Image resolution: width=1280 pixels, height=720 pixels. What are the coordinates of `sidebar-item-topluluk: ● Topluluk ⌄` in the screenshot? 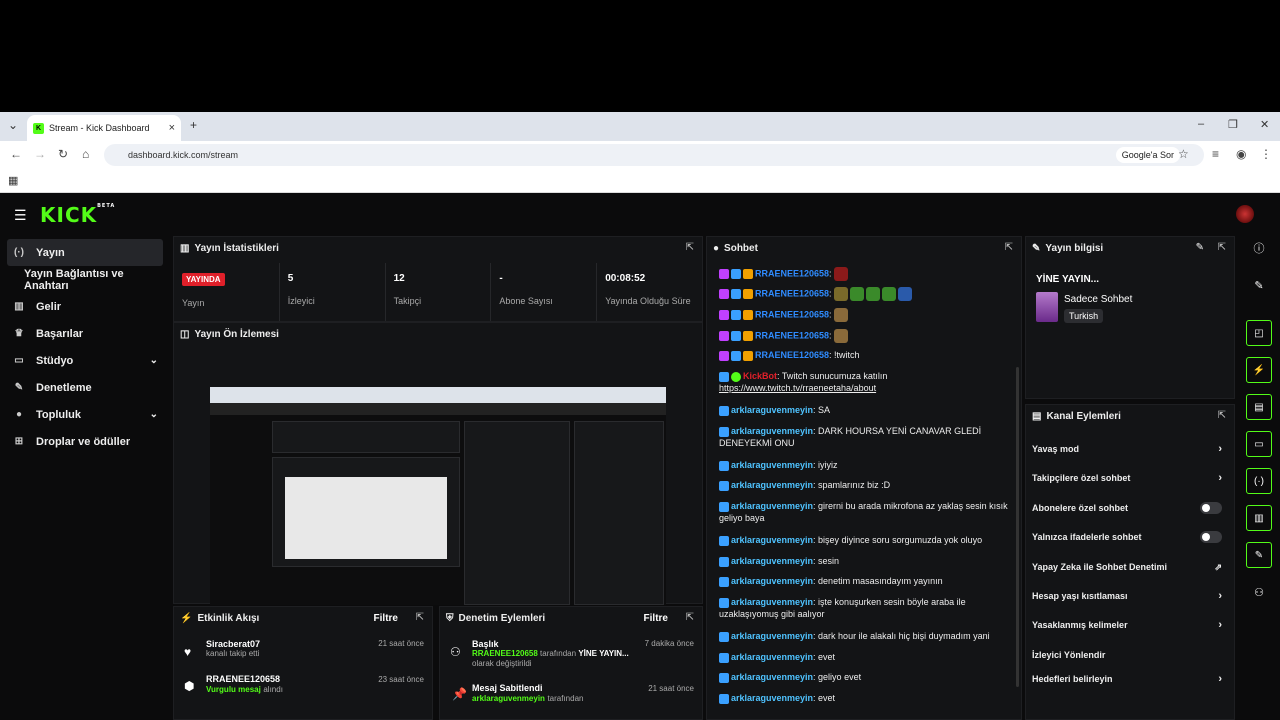 It's located at (85, 414).